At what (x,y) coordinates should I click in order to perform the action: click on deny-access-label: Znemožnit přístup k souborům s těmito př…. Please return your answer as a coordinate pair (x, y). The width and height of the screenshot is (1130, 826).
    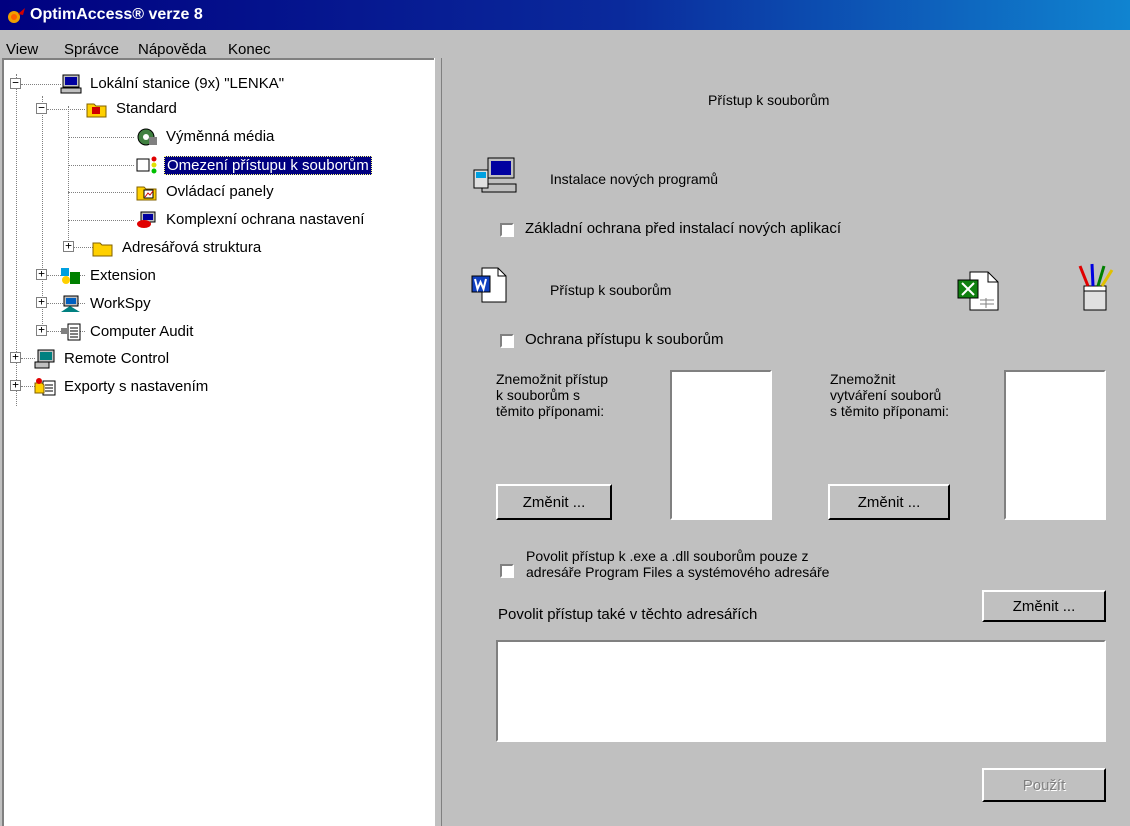
    Looking at the image, I should click on (552, 395).